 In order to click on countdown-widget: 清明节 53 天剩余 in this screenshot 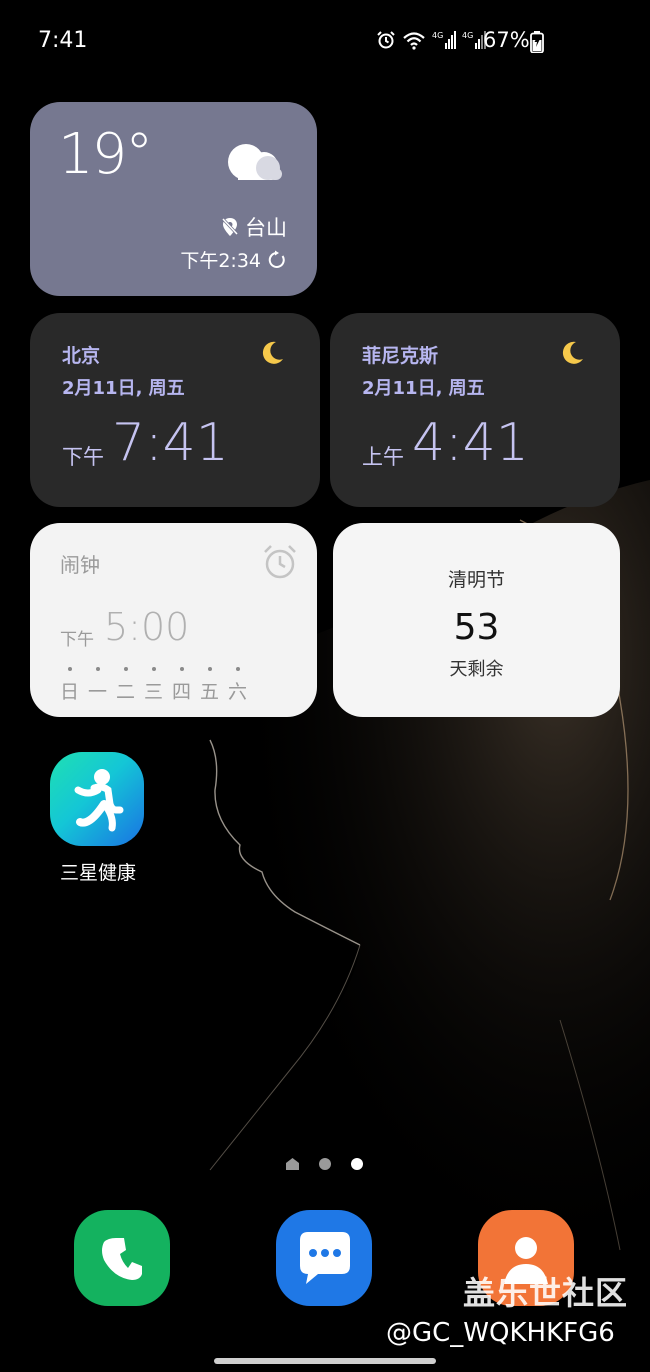, I will do `click(476, 620)`.